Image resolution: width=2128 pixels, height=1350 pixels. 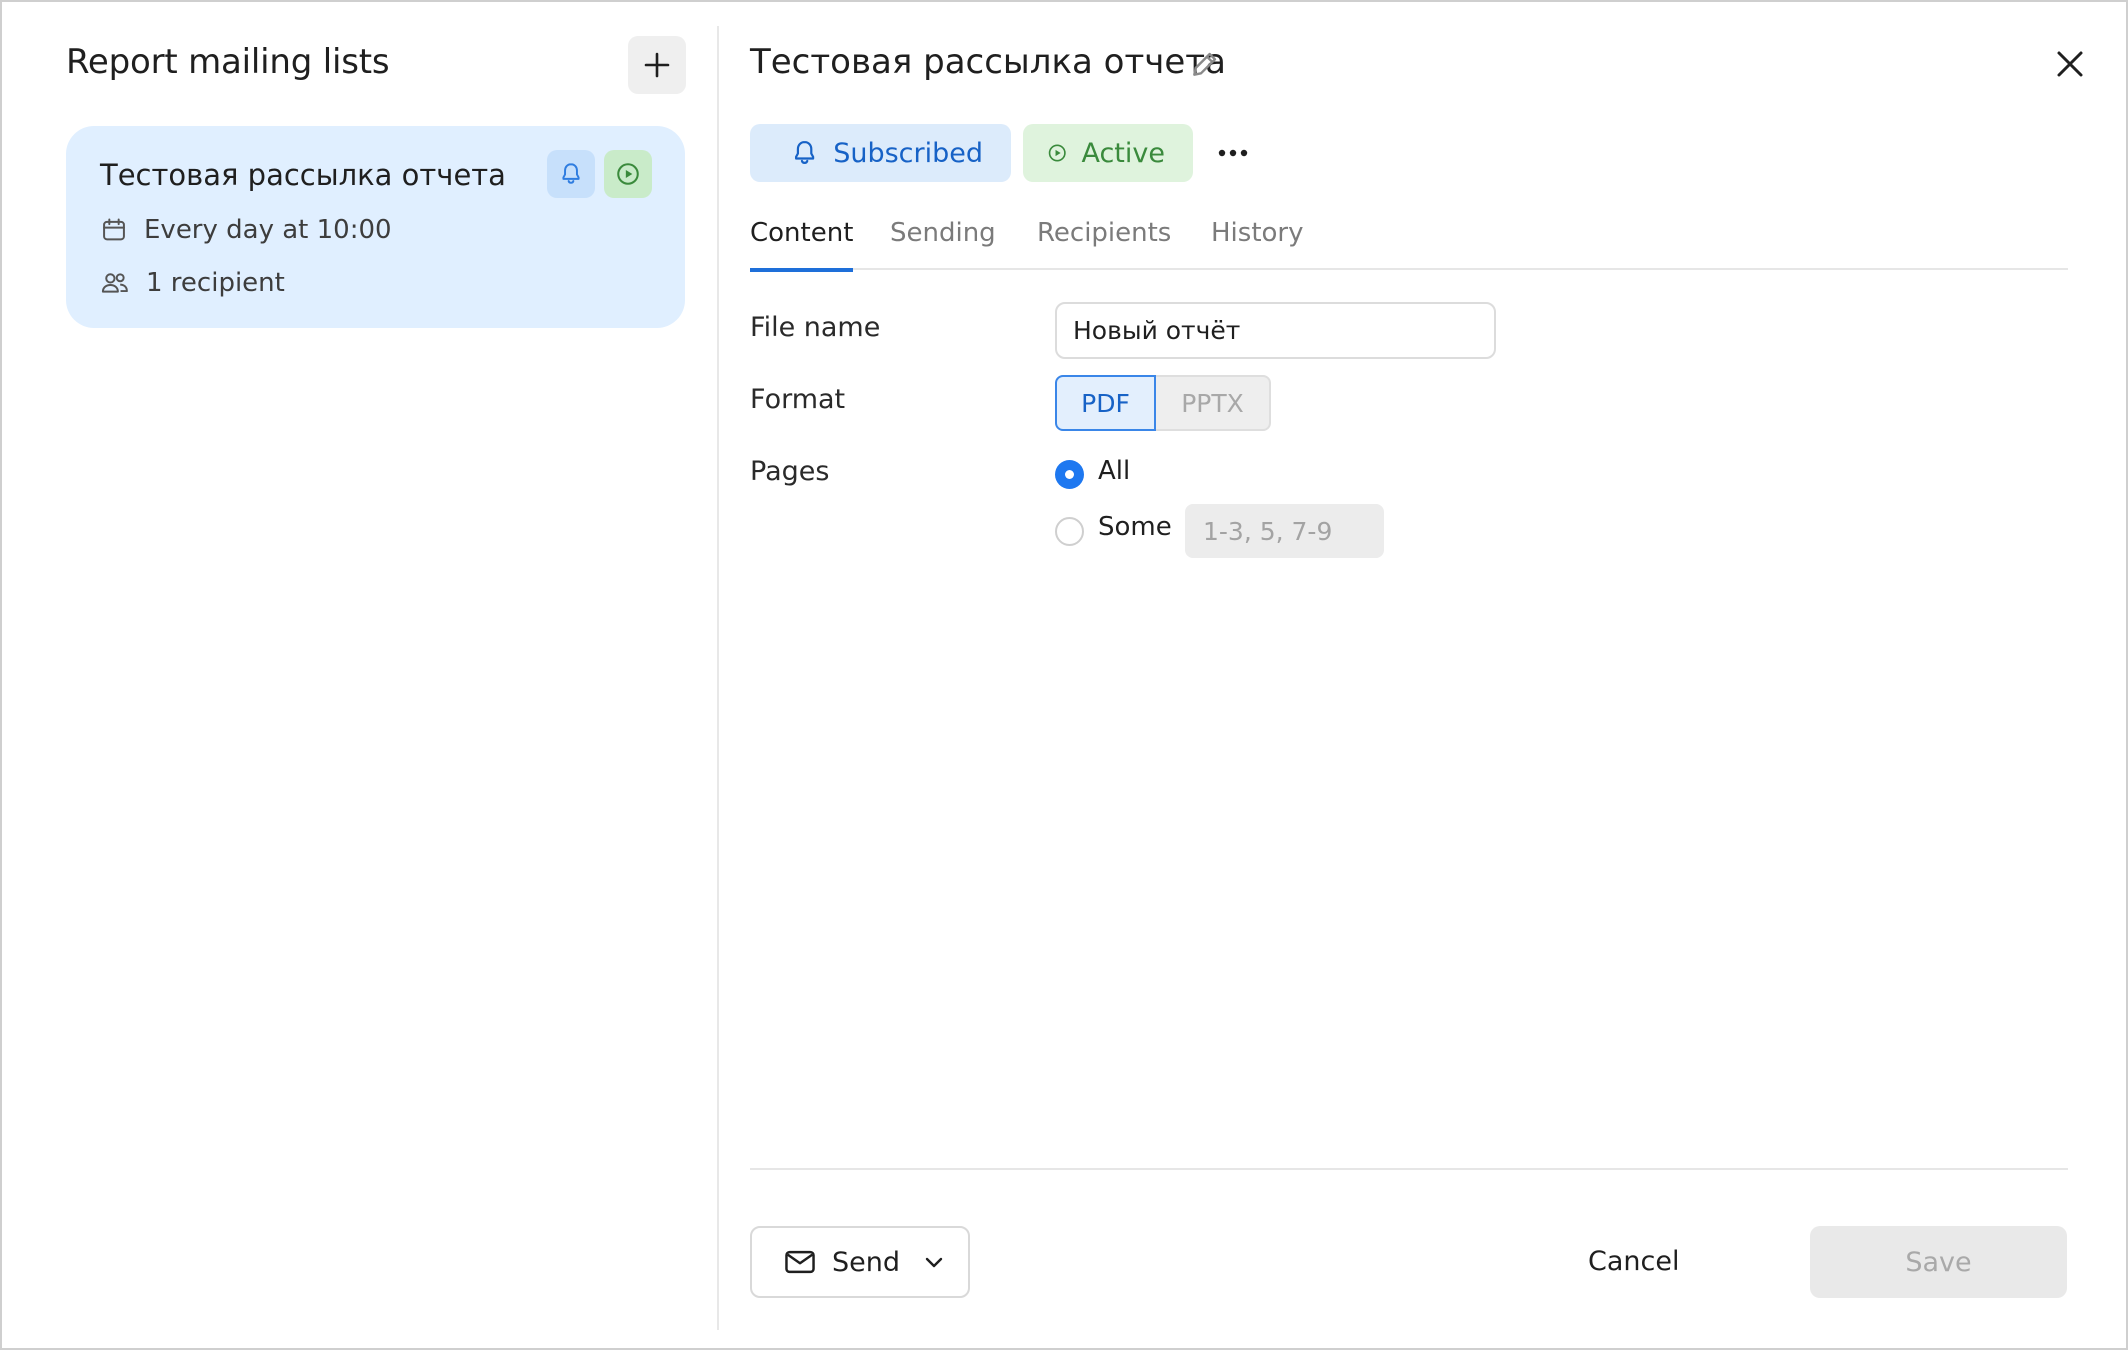 What do you see at coordinates (268, 230) in the screenshot?
I see `schedule-text: Every day at 10:00` at bounding box center [268, 230].